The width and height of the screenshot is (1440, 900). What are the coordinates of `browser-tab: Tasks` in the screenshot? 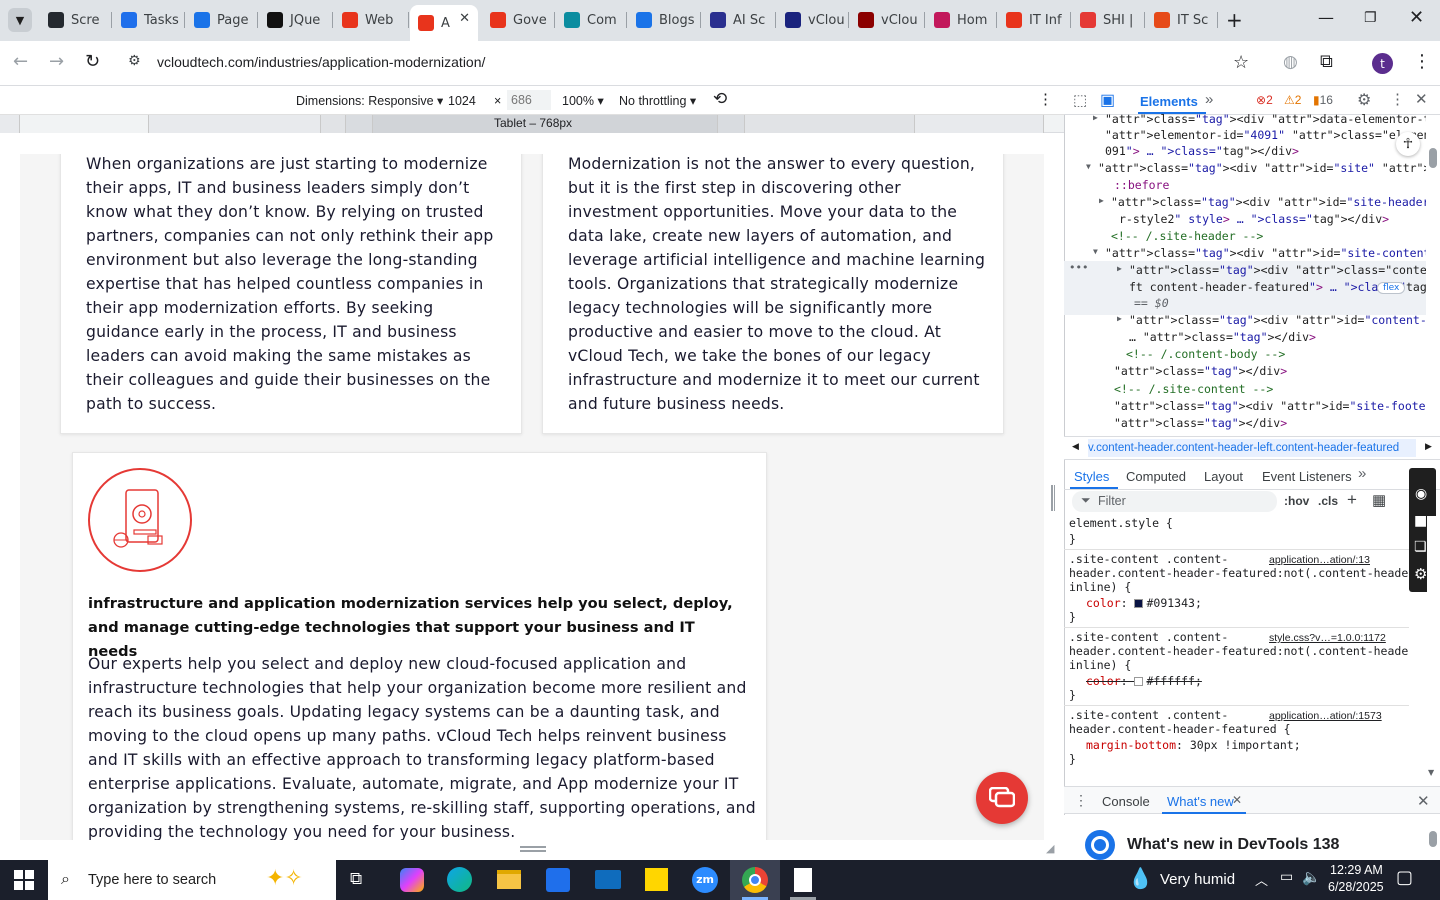 It's located at (149, 20).